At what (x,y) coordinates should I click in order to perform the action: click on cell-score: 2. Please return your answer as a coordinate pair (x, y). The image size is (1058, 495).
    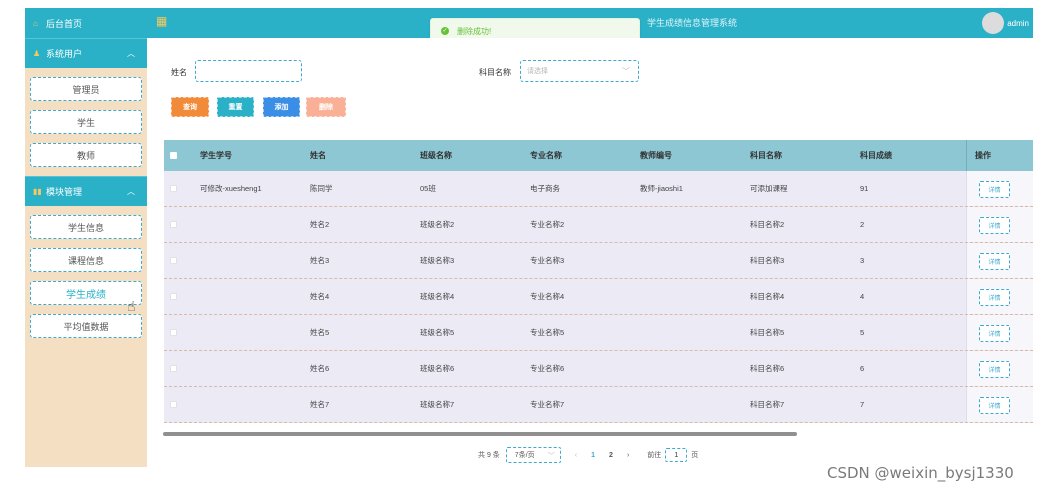
    Looking at the image, I should click on (862, 224).